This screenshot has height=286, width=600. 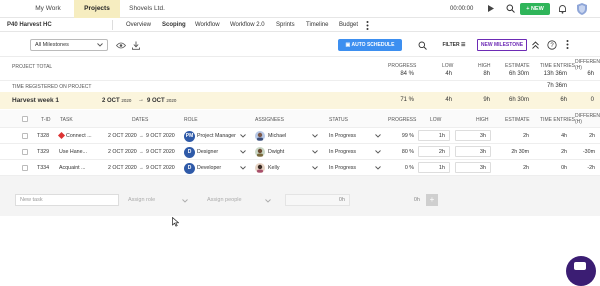 I want to click on tab-workflow: Workflow, so click(x=207, y=25).